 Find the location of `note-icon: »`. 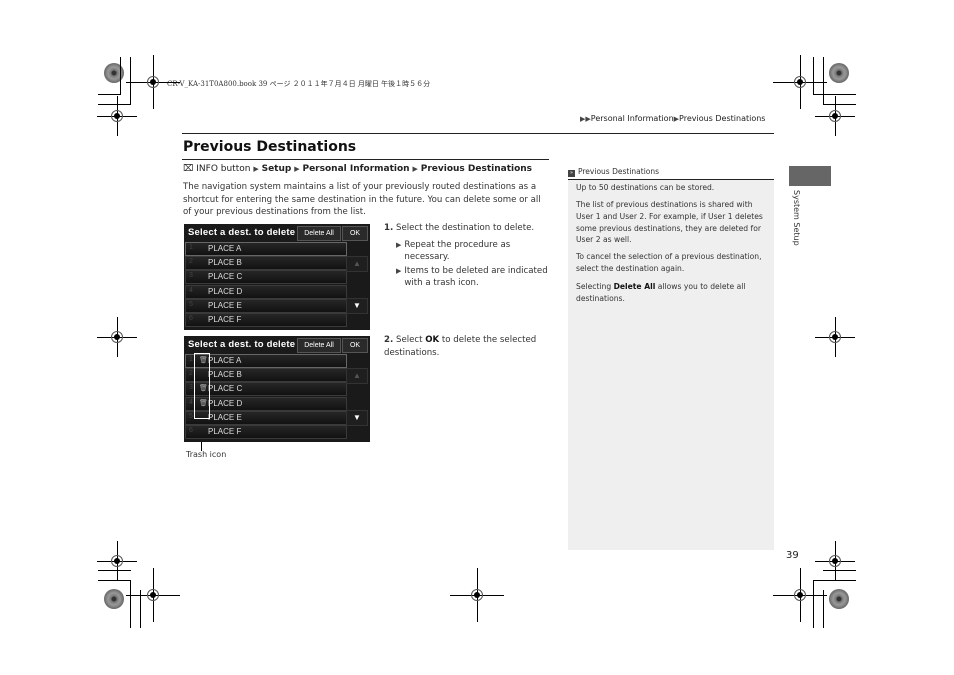

note-icon: » is located at coordinates (571, 173).